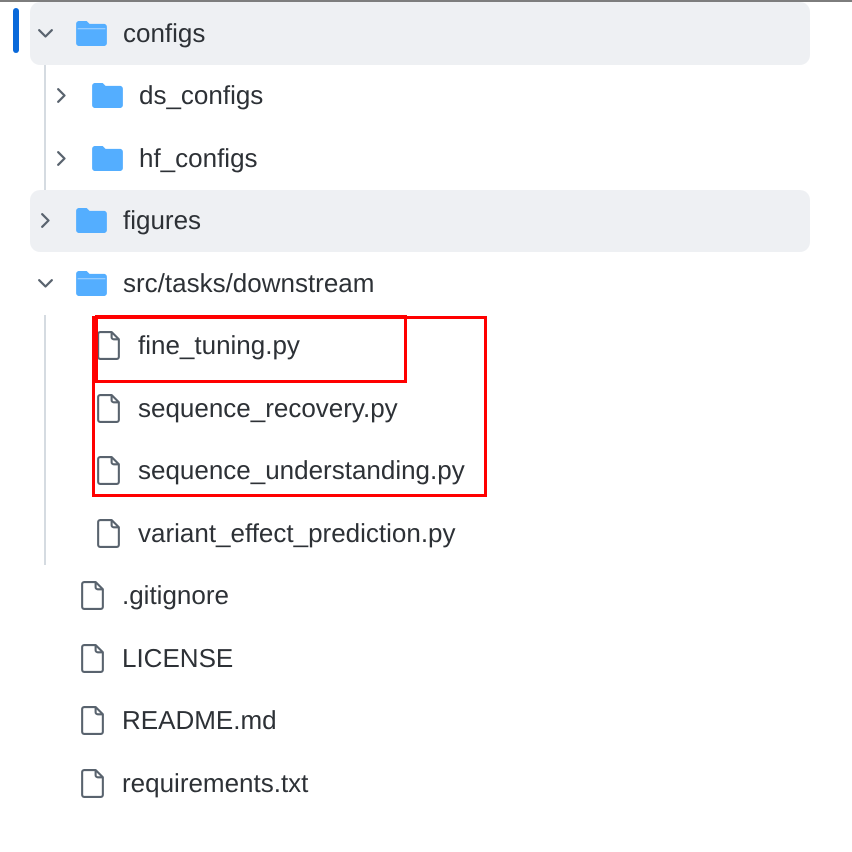  I want to click on tree-item: README.md, so click(157, 721).